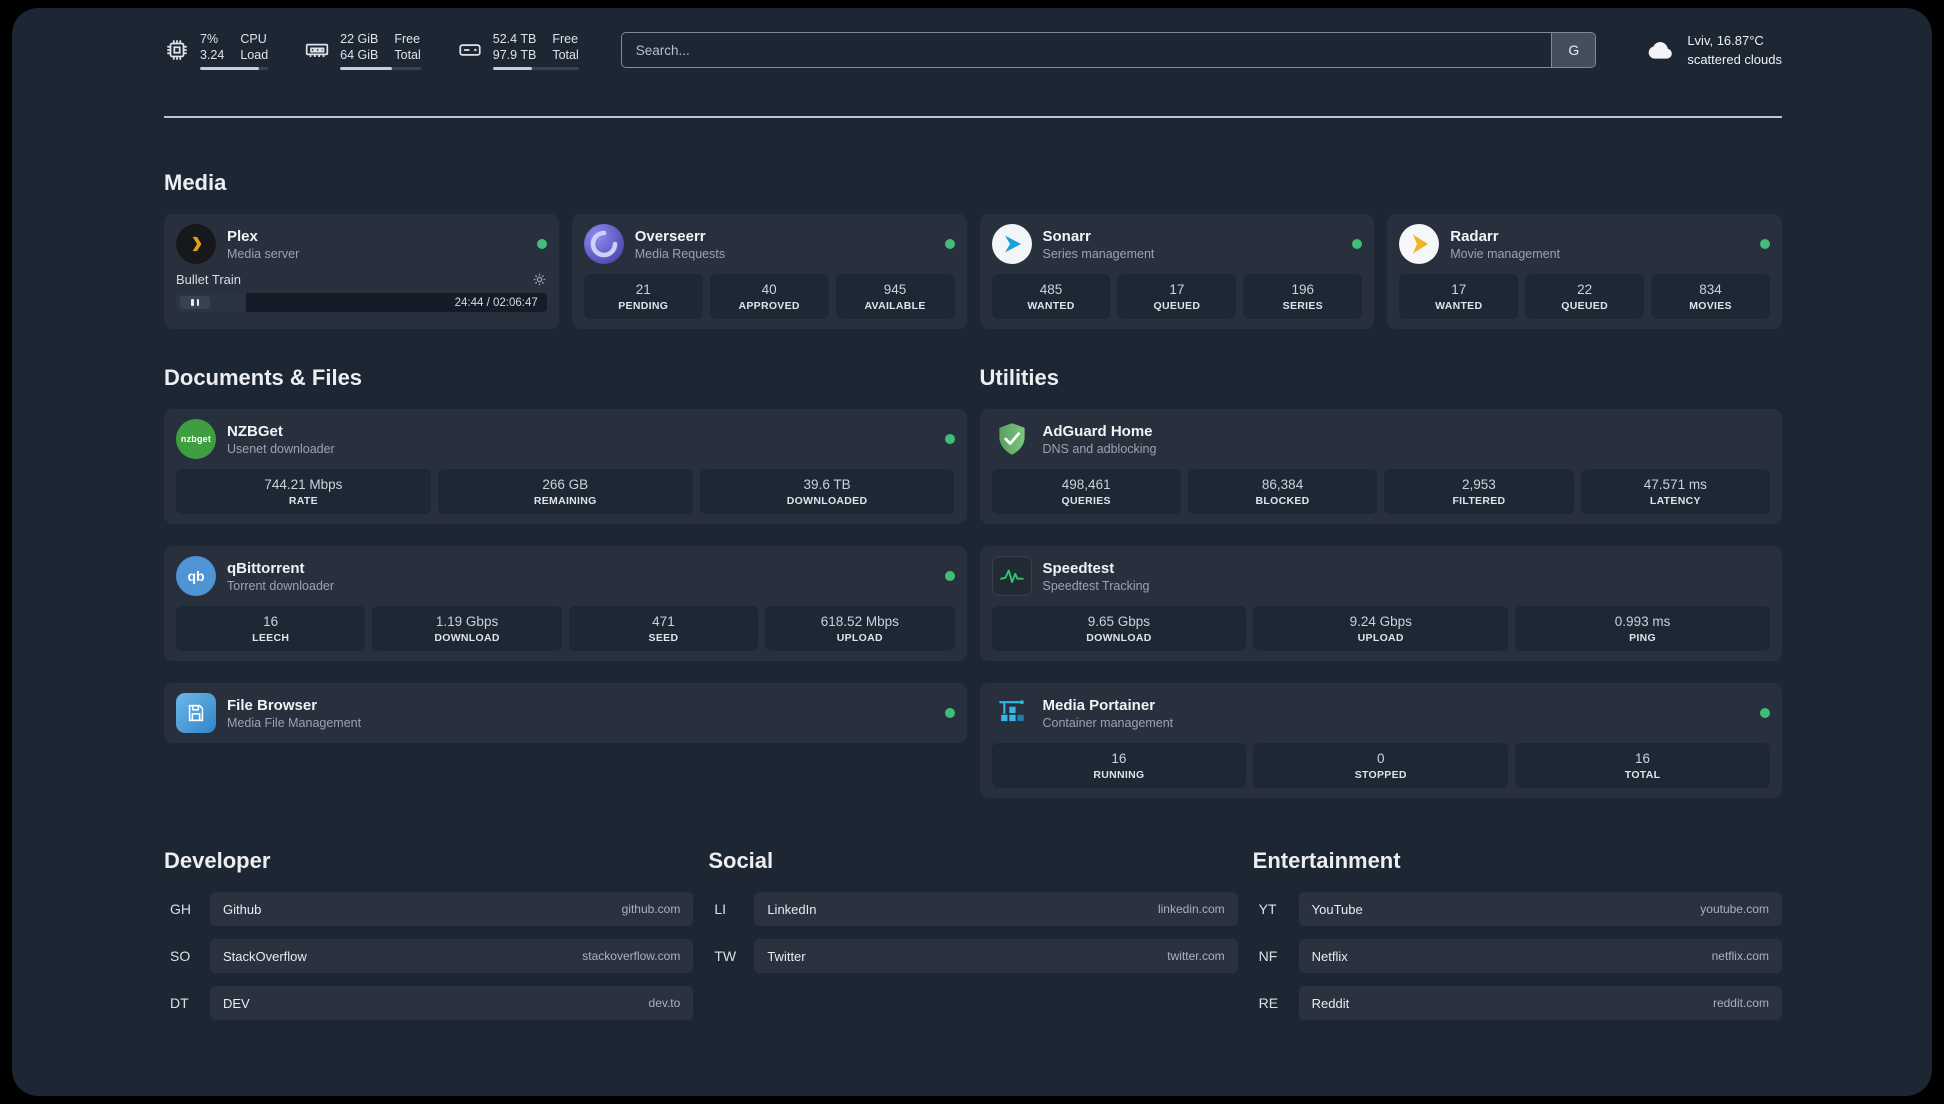 The image size is (1944, 1104). I want to click on service-description: Movie management, so click(1505, 253).